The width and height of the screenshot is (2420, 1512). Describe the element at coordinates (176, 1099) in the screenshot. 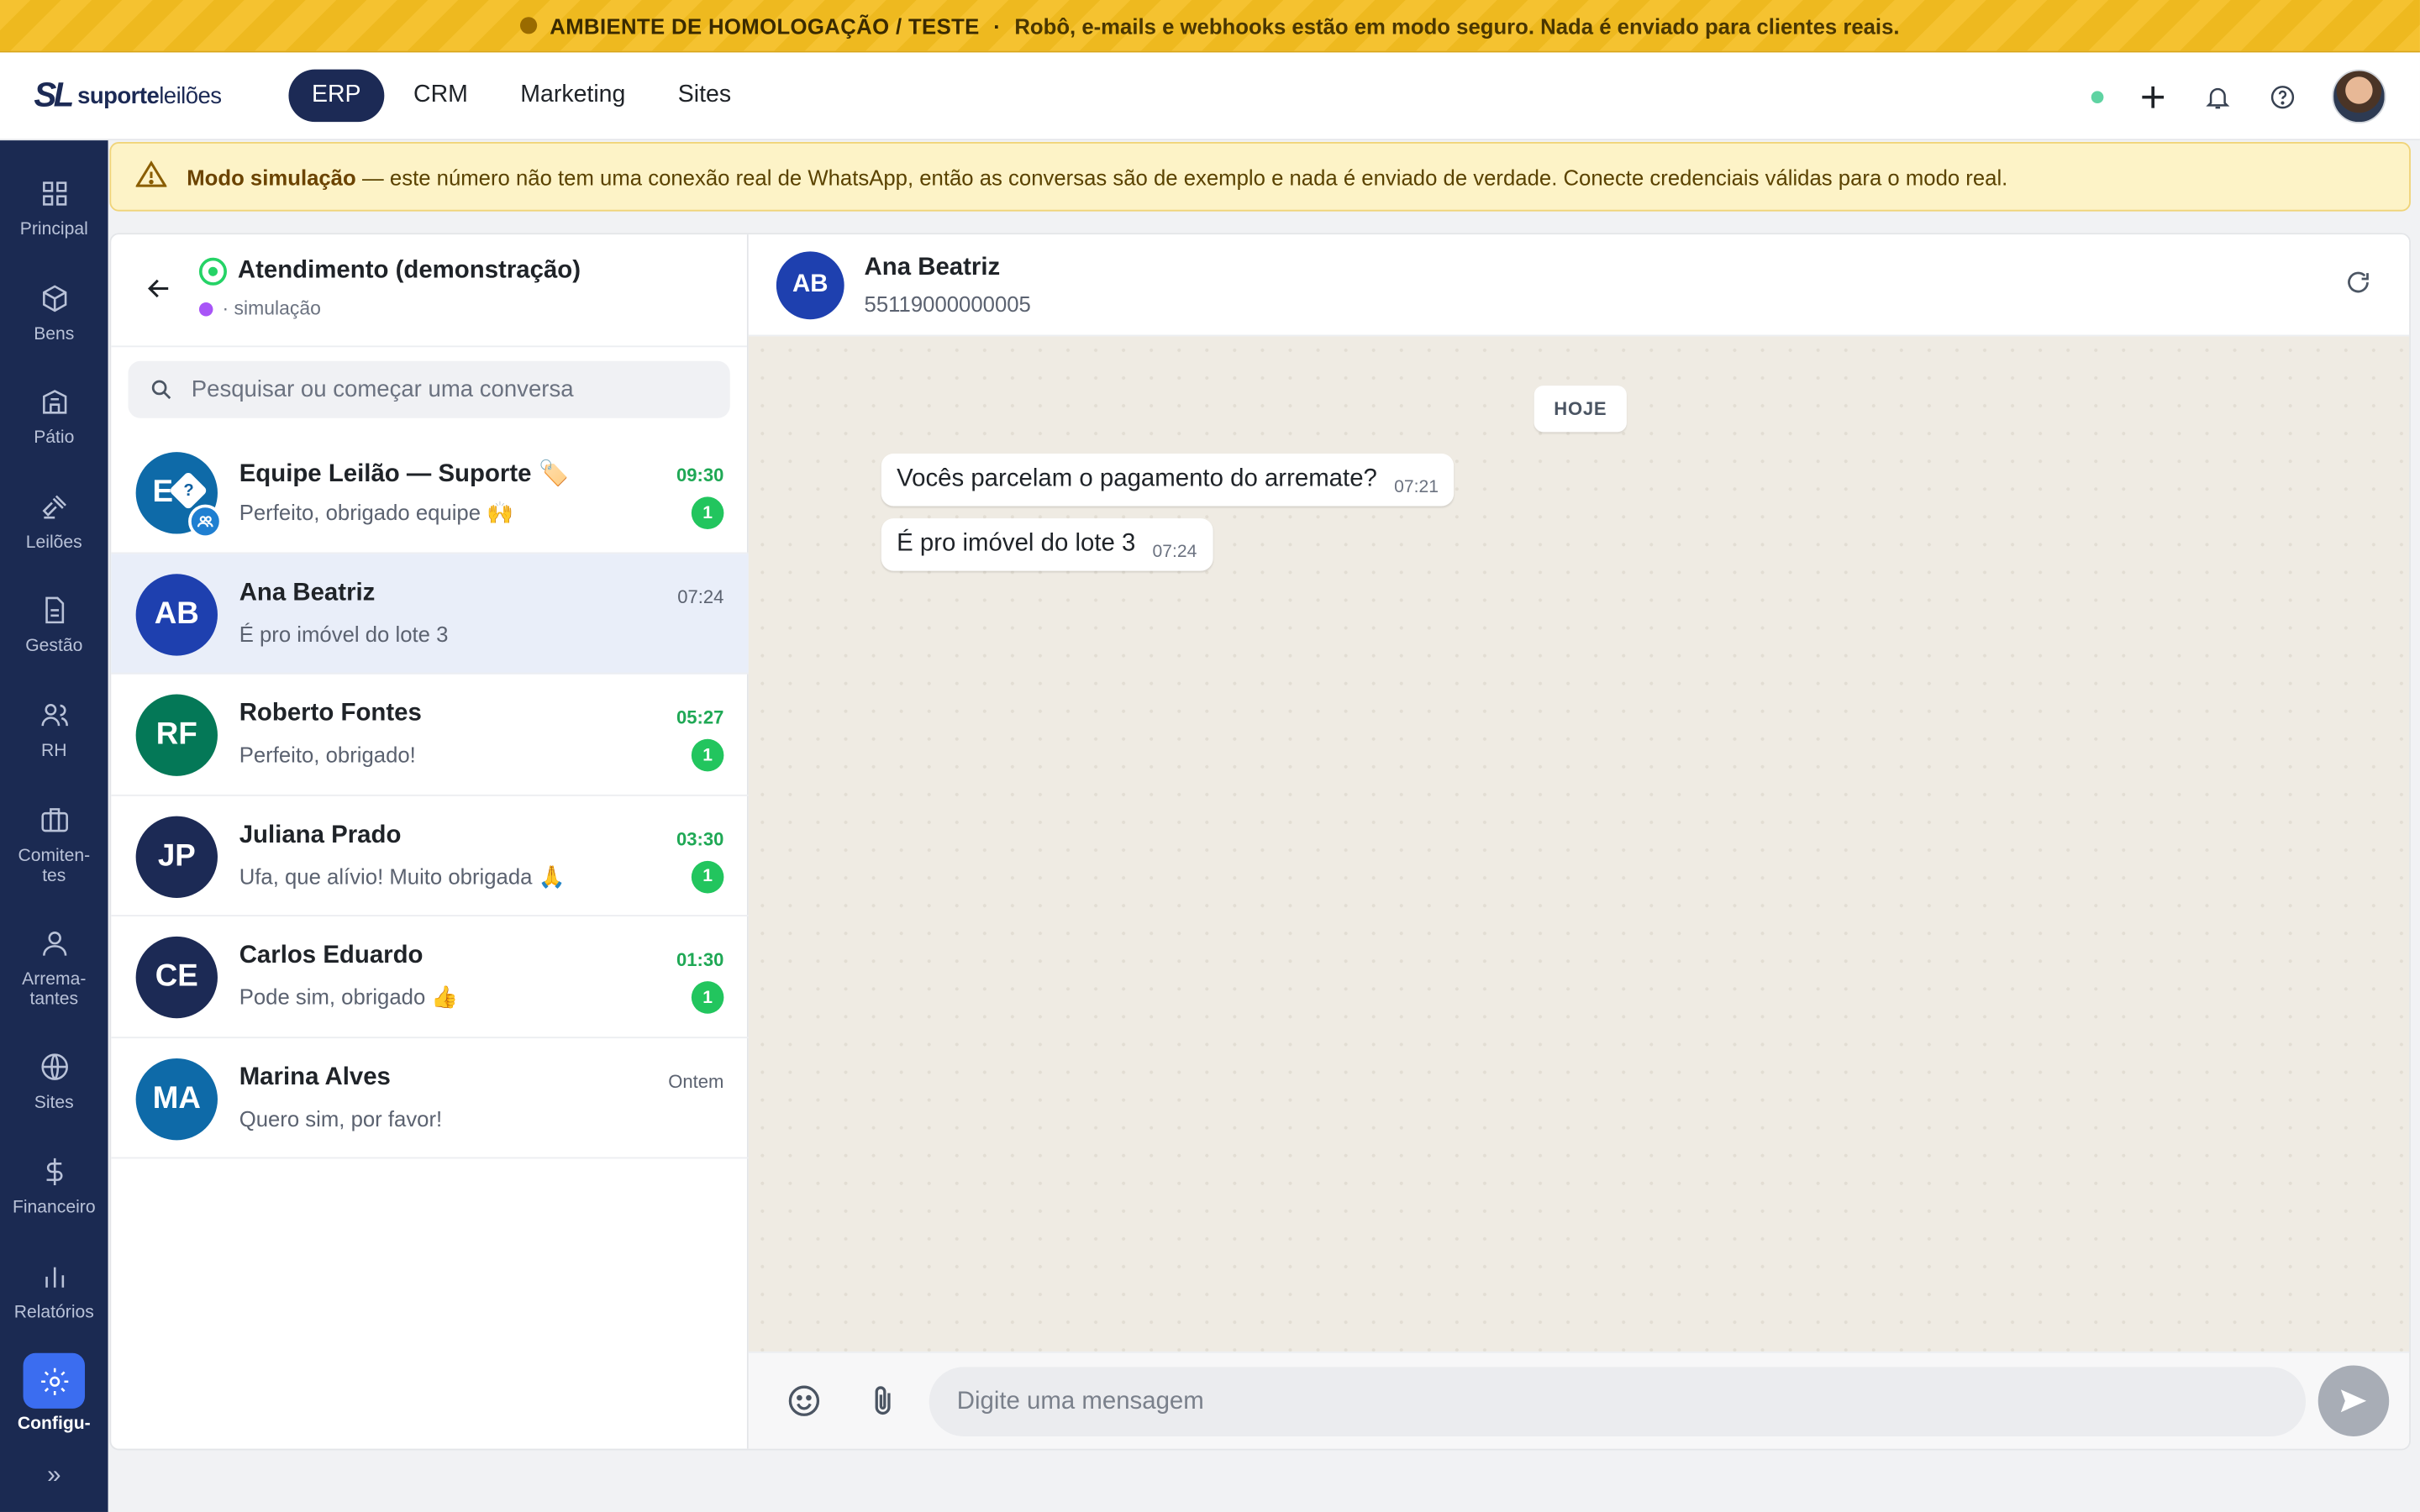

I see `avatar: MA` at that location.